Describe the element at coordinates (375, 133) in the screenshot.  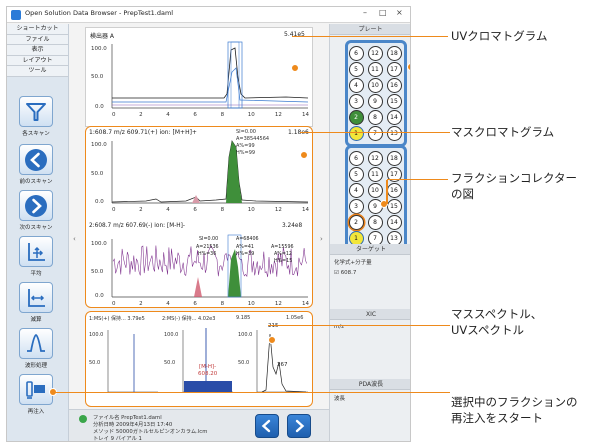
I see `plate-well: 7` at that location.